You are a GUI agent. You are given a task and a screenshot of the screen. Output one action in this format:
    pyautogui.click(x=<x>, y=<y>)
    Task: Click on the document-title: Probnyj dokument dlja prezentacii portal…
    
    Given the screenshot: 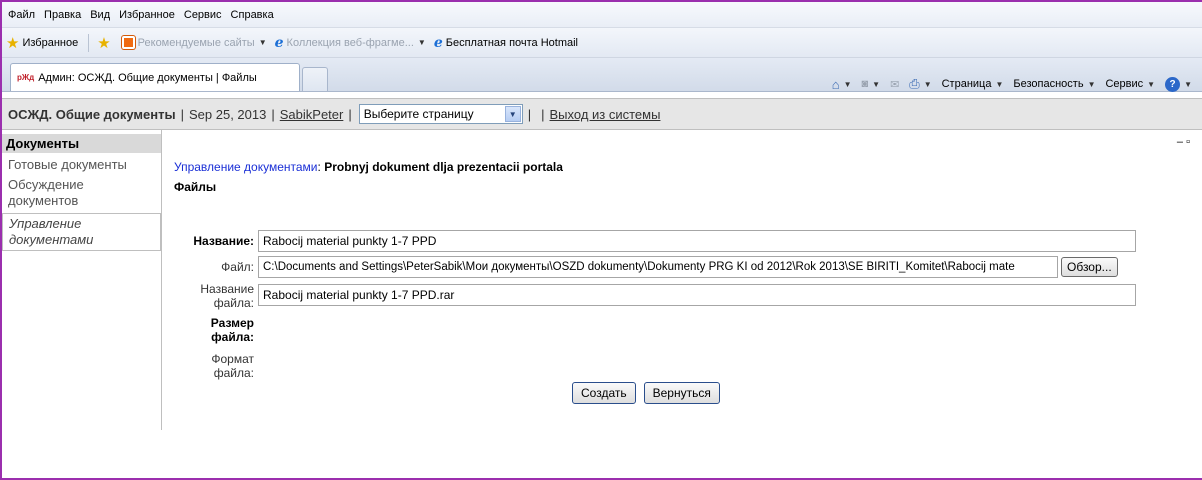 What is the action you would take?
    pyautogui.click(x=443, y=167)
    